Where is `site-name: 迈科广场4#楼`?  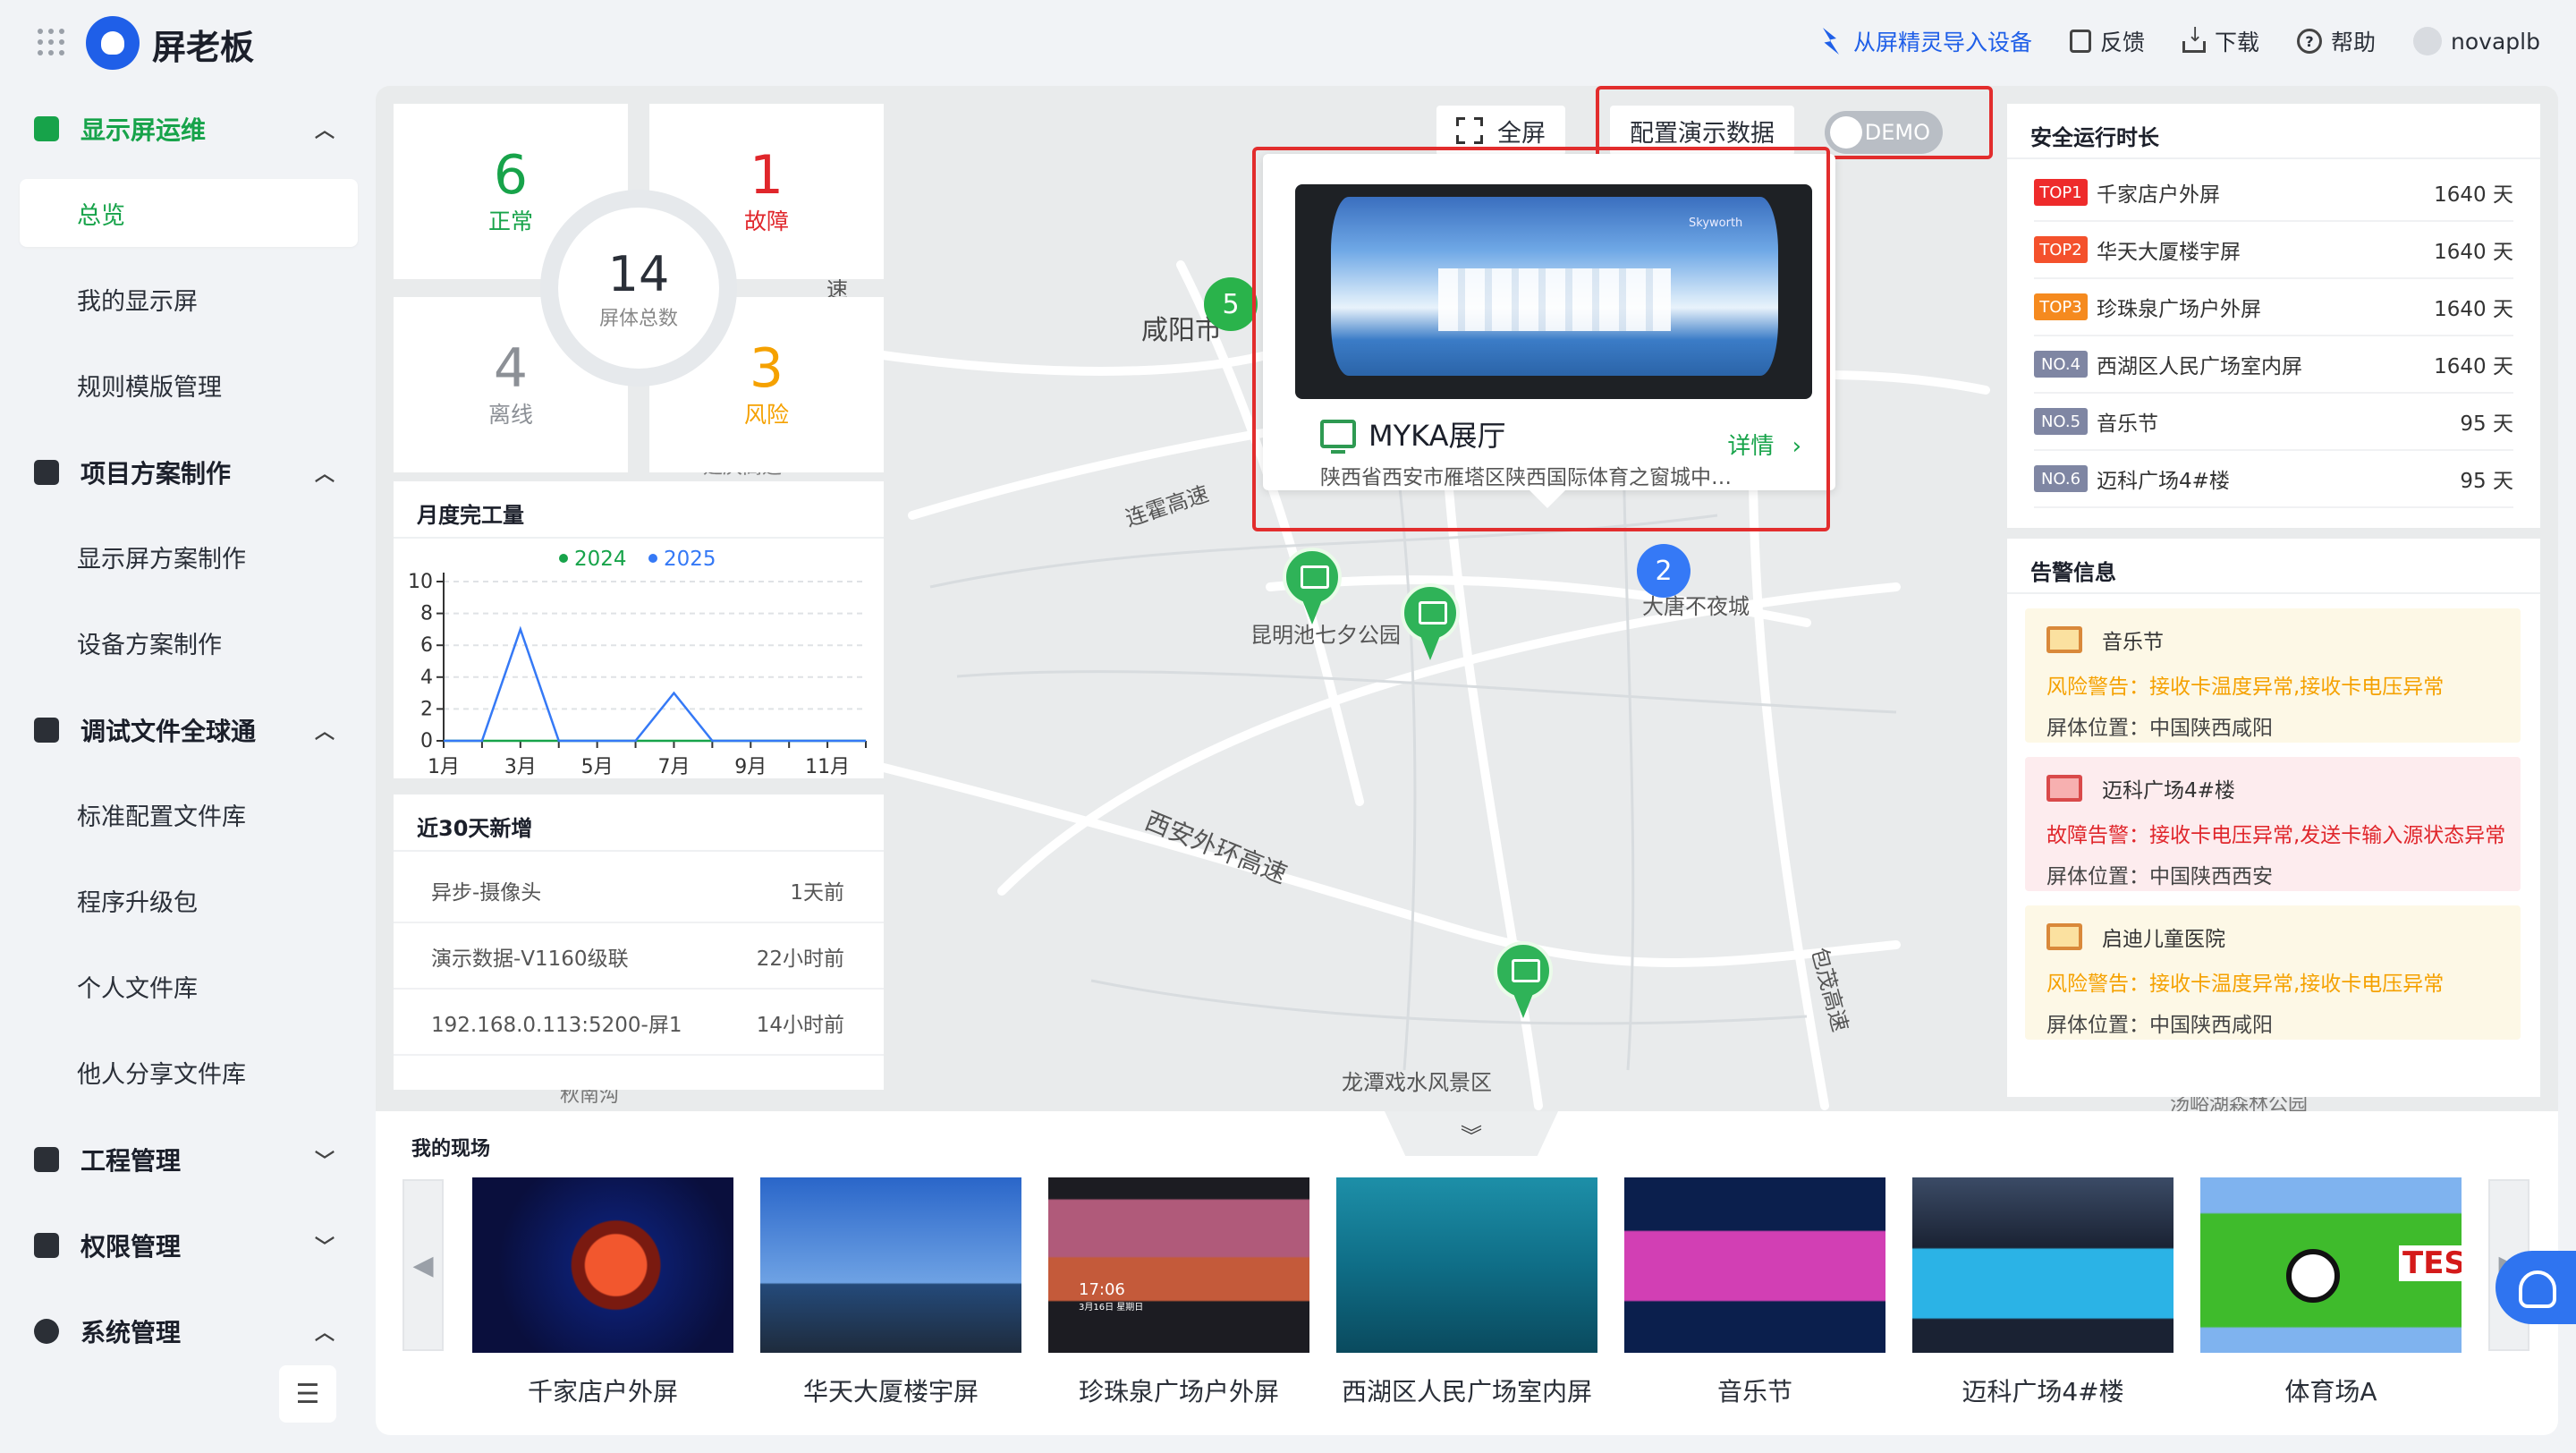
site-name: 迈科广场4#楼 is located at coordinates (2043, 1390).